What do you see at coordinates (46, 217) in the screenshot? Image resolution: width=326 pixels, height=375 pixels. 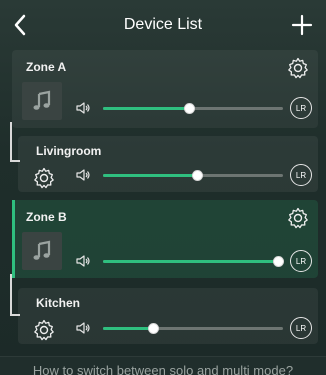 I see `zone-name: Zone B` at bounding box center [46, 217].